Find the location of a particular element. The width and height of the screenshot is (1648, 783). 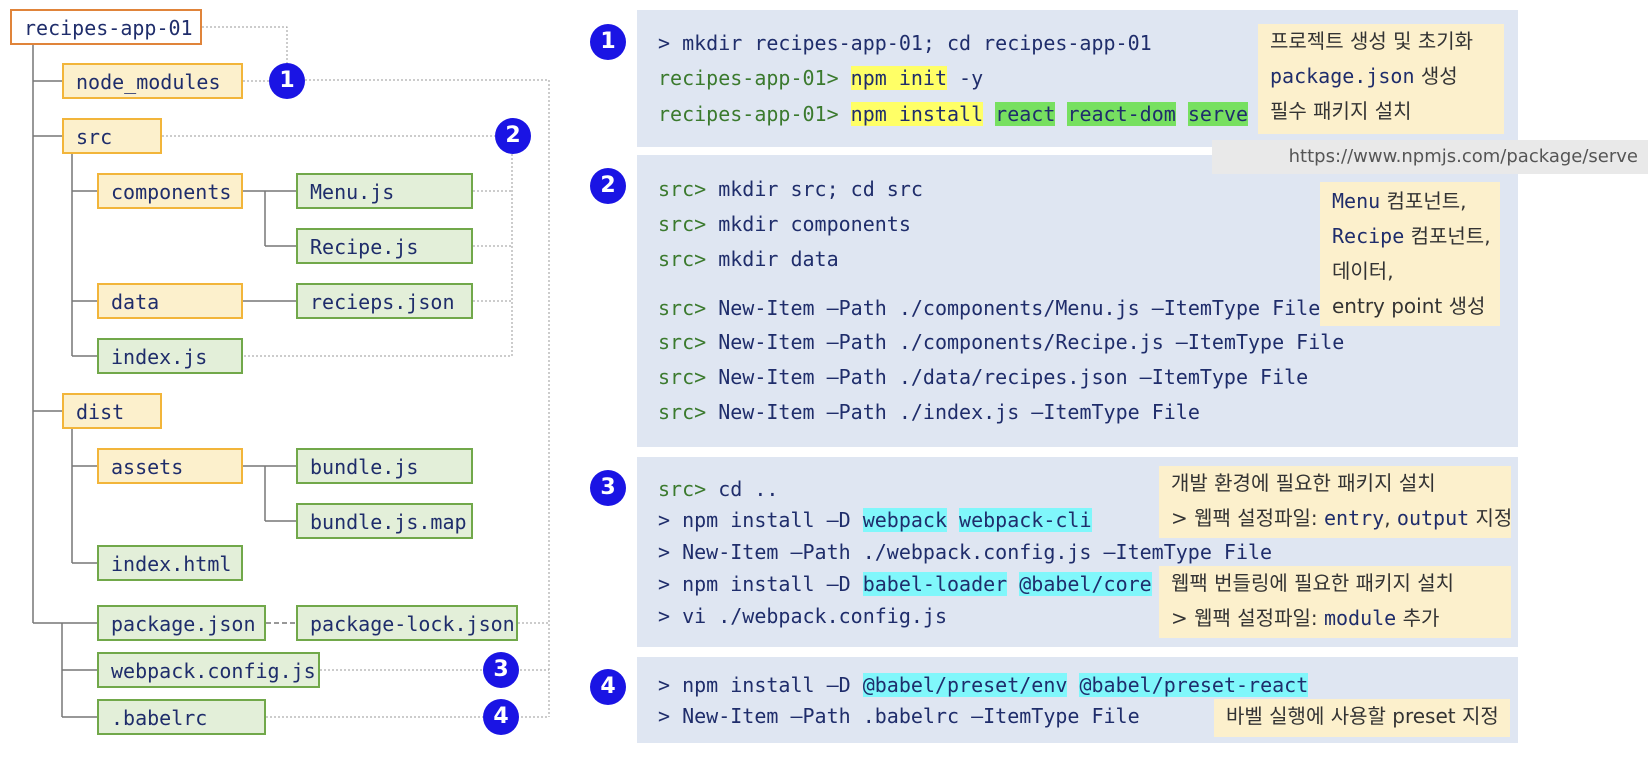

note-line: 데이터, is located at coordinates (1363, 271).